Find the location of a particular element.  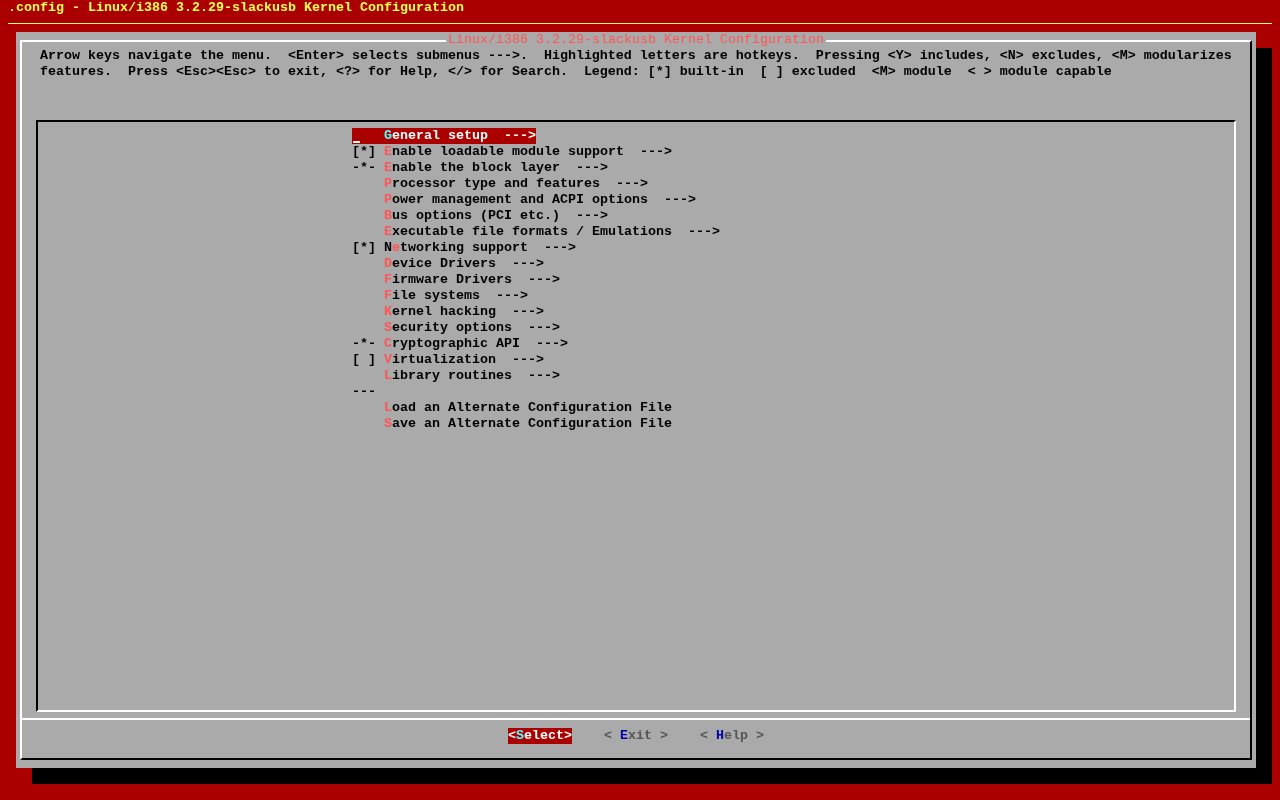

window-title: .config - Linux/i386 3.2.29-slackusb Kernel Configuration is located at coordinates (235, 8).